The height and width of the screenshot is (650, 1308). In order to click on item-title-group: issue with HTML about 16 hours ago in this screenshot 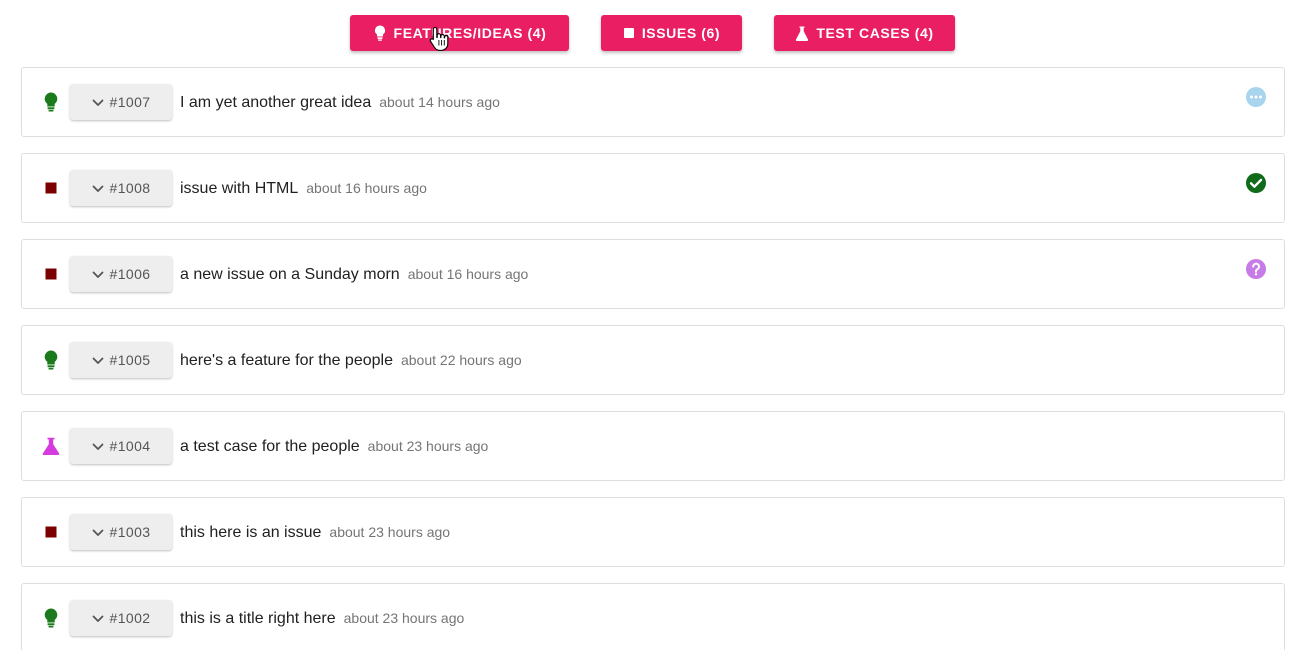, I will do `click(303, 188)`.